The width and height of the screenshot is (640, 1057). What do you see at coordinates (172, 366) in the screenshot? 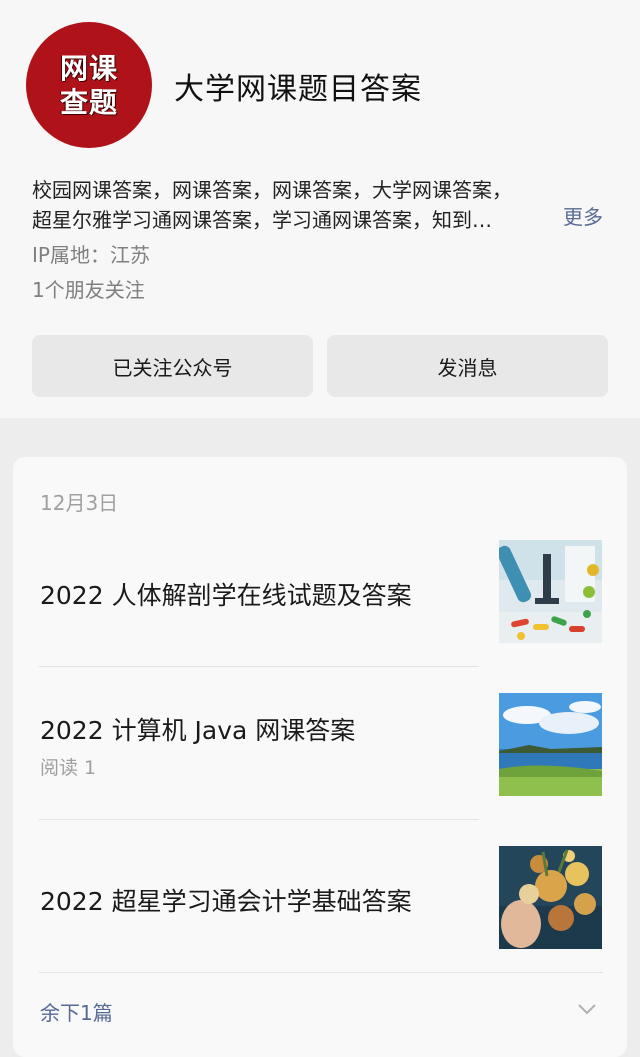
I see `followed-button: 已关注公众号` at bounding box center [172, 366].